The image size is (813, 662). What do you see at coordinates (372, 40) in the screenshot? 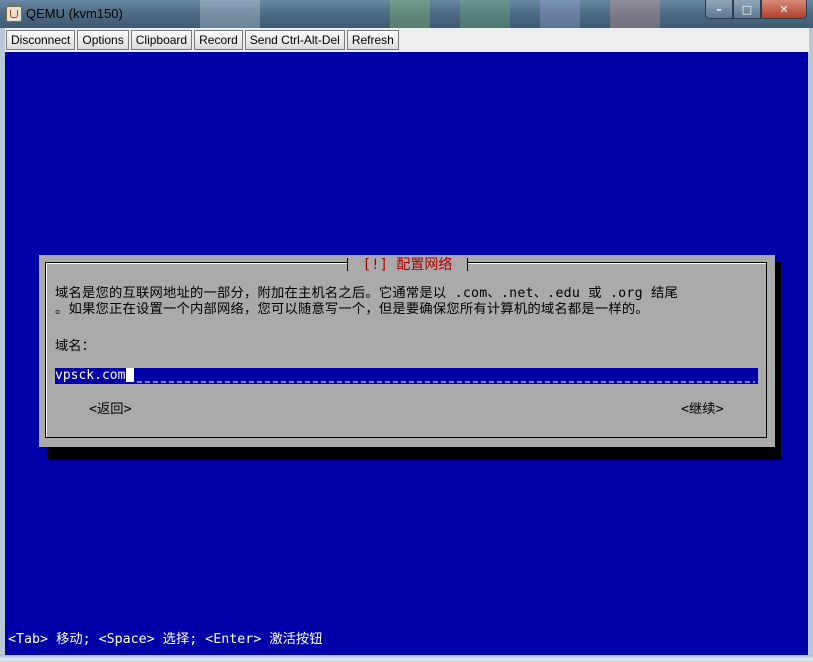
I see `refresh-button: Refresh` at bounding box center [372, 40].